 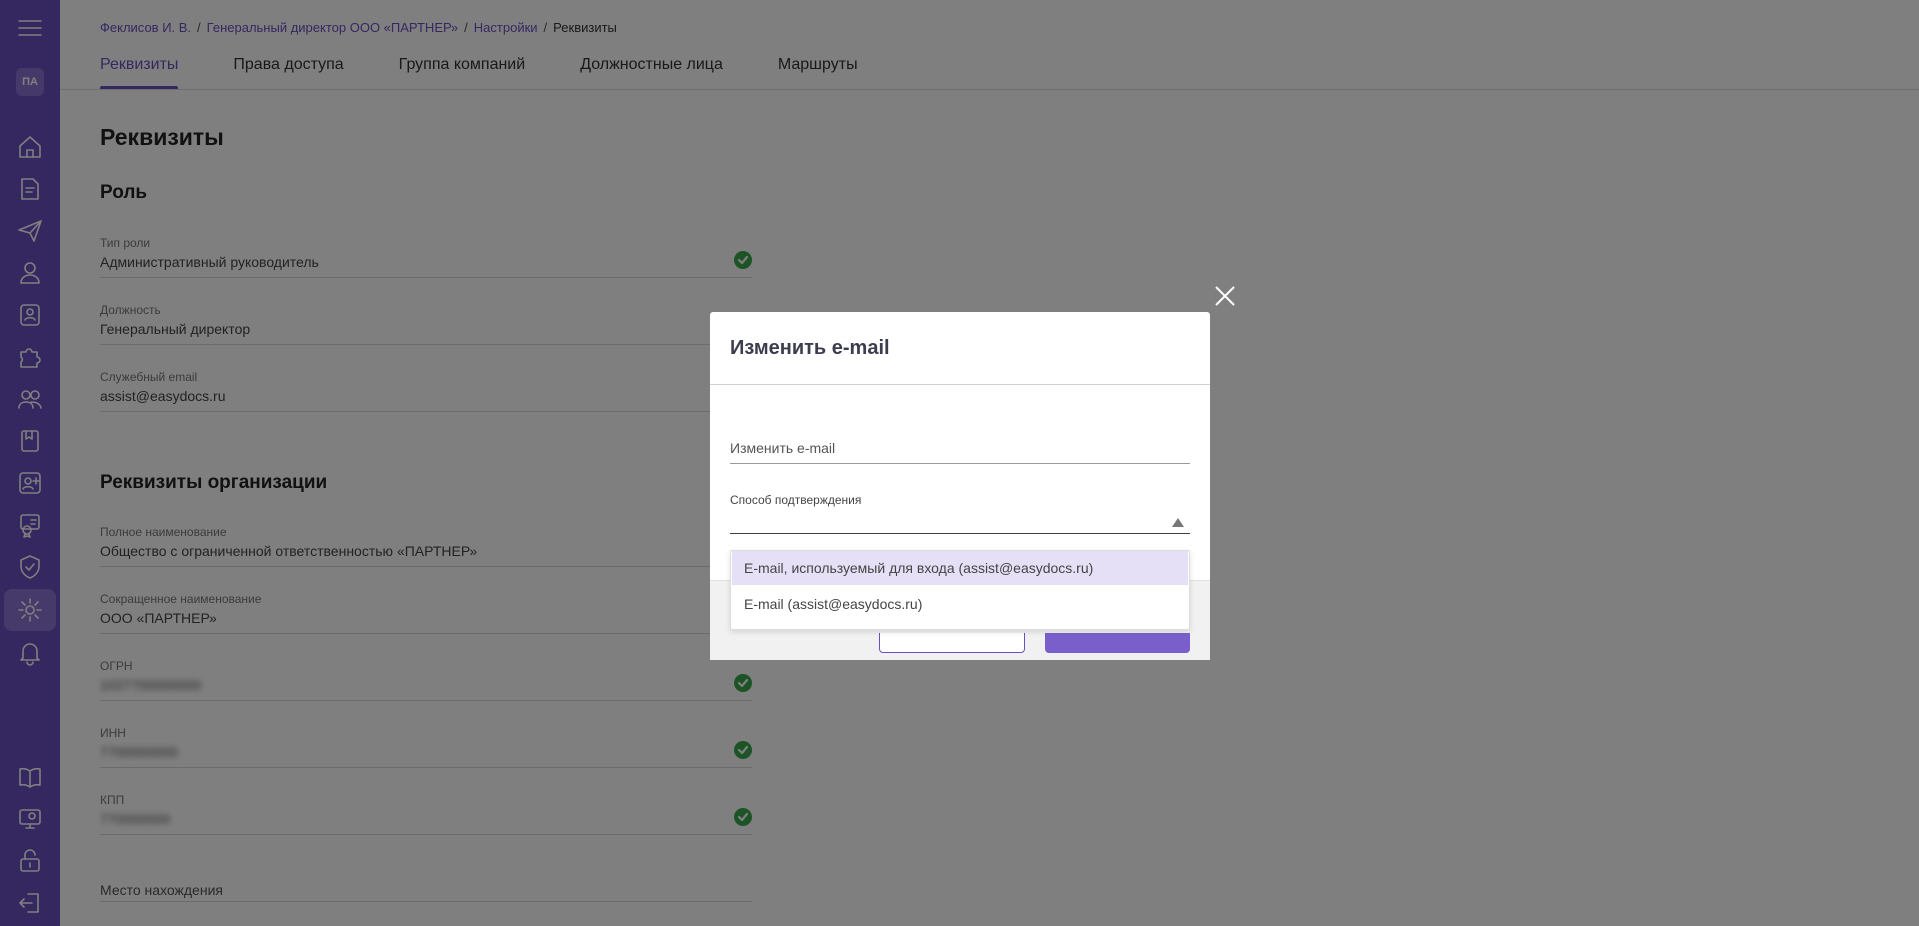 What do you see at coordinates (783, 448) in the screenshot?
I see `email-input-placeholder: Изменить e-mail` at bounding box center [783, 448].